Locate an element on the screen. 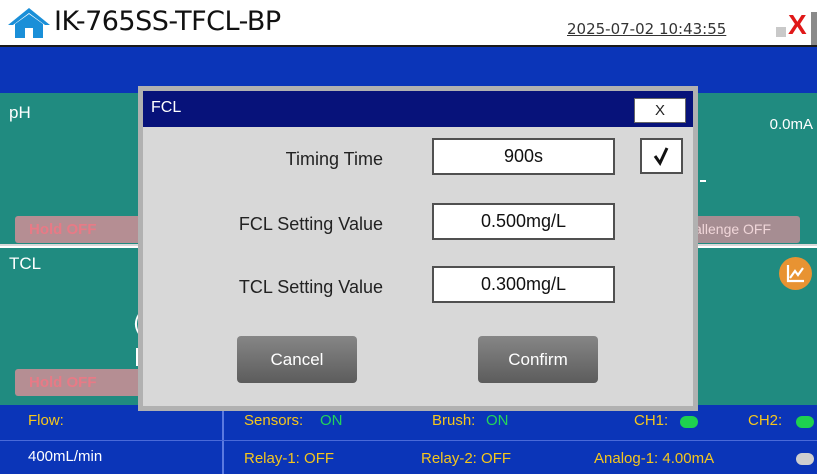 This screenshot has width=817, height=474. confirm-button: Confirm is located at coordinates (538, 359).